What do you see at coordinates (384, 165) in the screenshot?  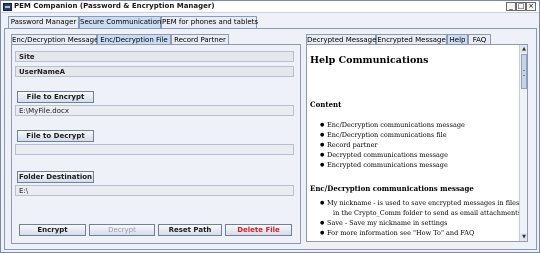 I see `content-item: Encrypted communications message` at bounding box center [384, 165].